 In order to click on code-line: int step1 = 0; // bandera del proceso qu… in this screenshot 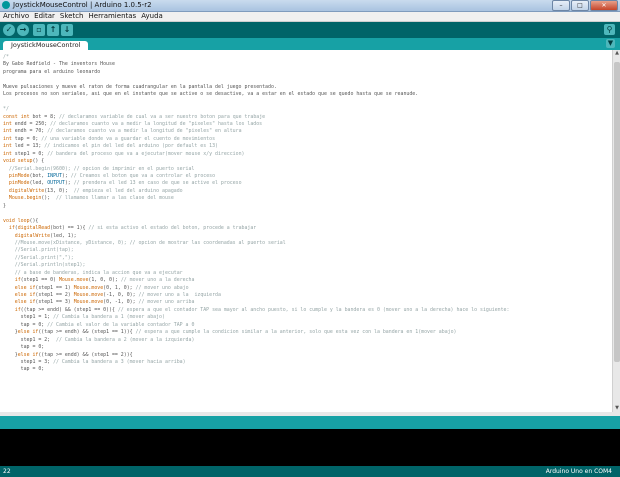, I will do `click(256, 154)`.